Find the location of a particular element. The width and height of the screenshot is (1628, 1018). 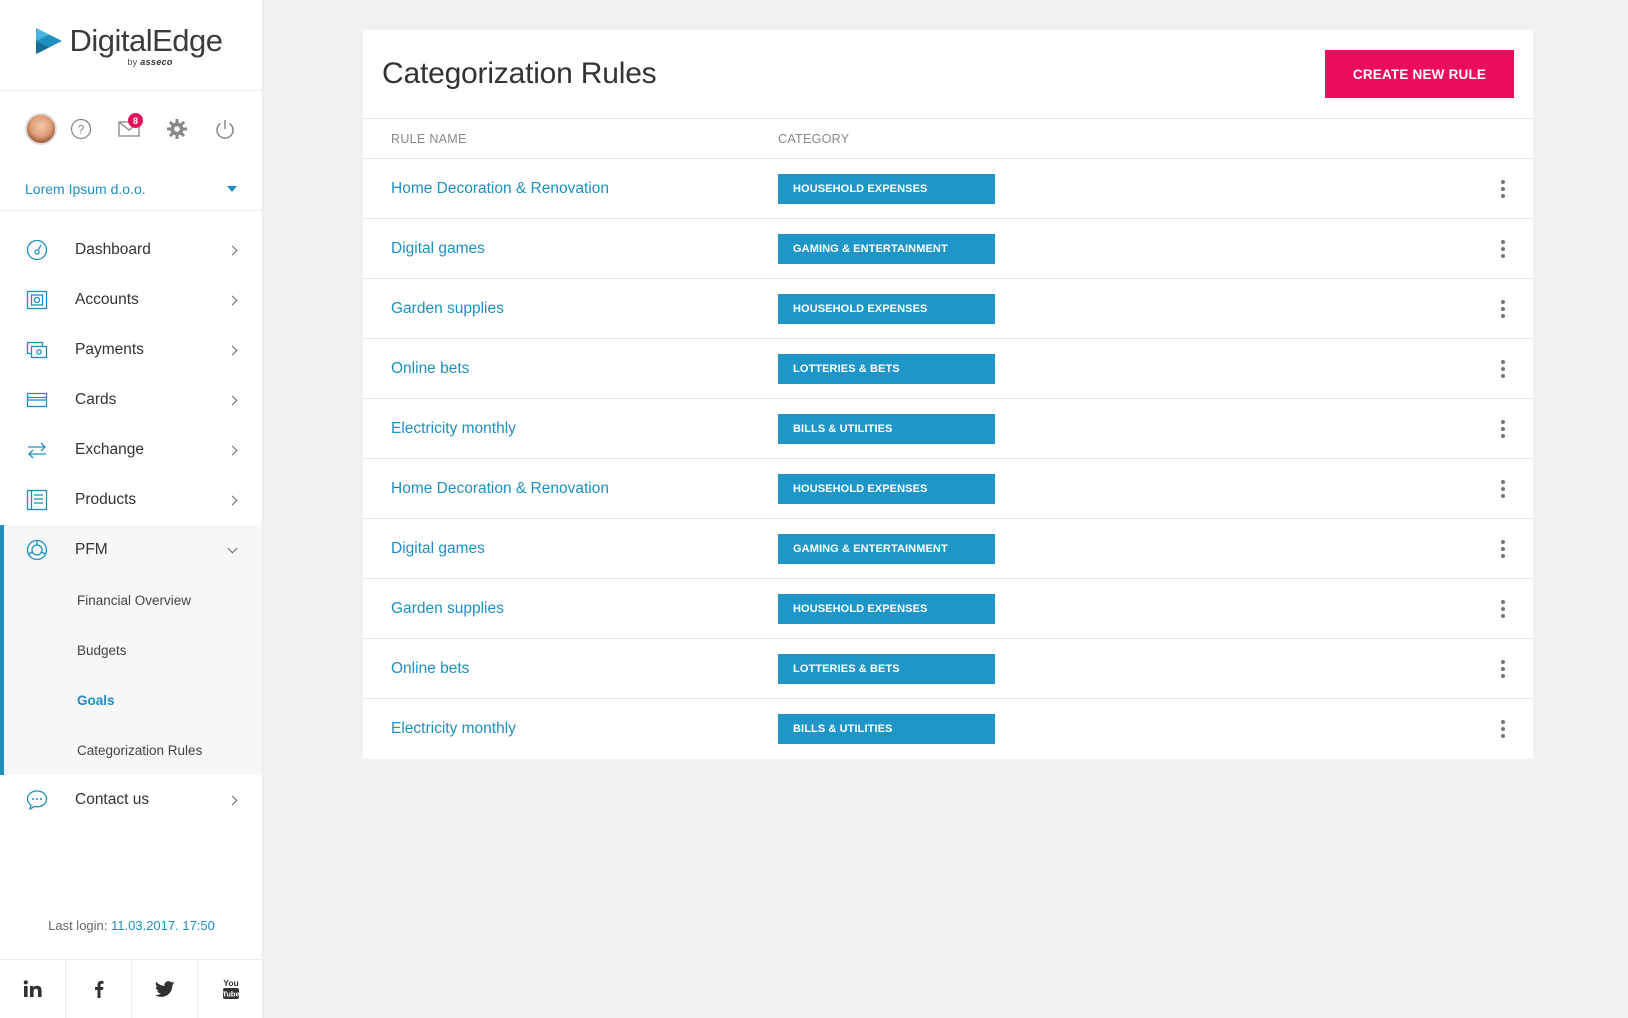

table-row: Garden supplies HOUSEHOLD EXPENSES is located at coordinates (948, 309).